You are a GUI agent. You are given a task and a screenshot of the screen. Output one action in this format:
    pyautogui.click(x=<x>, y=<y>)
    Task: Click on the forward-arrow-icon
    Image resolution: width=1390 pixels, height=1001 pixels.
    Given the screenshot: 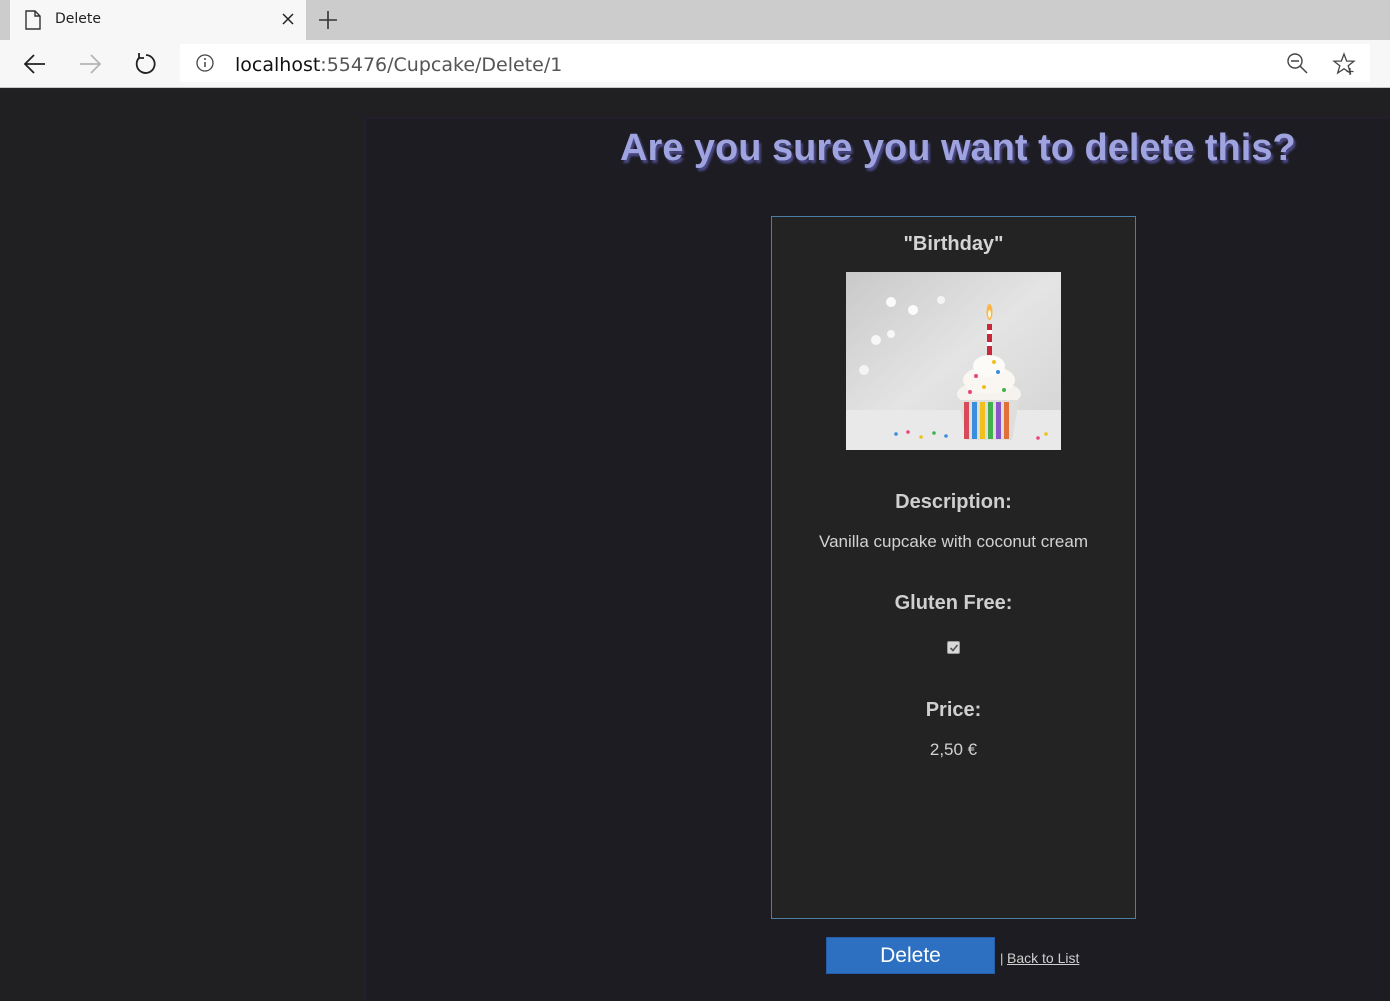 What is the action you would take?
    pyautogui.click(x=90, y=64)
    